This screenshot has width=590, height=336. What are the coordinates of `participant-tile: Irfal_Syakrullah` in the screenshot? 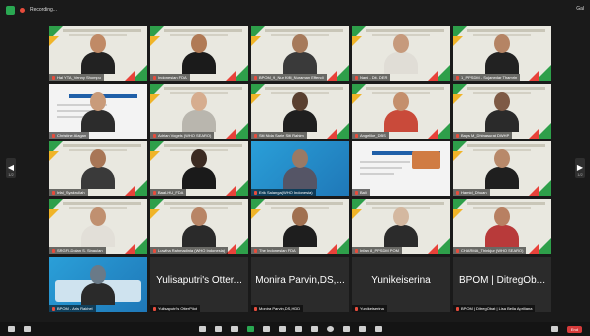 It's located at (98, 169).